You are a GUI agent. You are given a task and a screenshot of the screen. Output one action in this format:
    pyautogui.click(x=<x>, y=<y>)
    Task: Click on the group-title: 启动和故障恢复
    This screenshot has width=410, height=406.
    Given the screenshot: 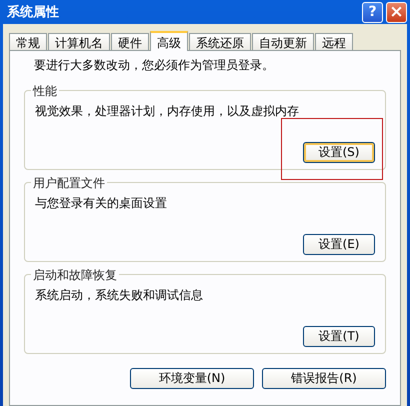 What is the action you would take?
    pyautogui.click(x=75, y=275)
    